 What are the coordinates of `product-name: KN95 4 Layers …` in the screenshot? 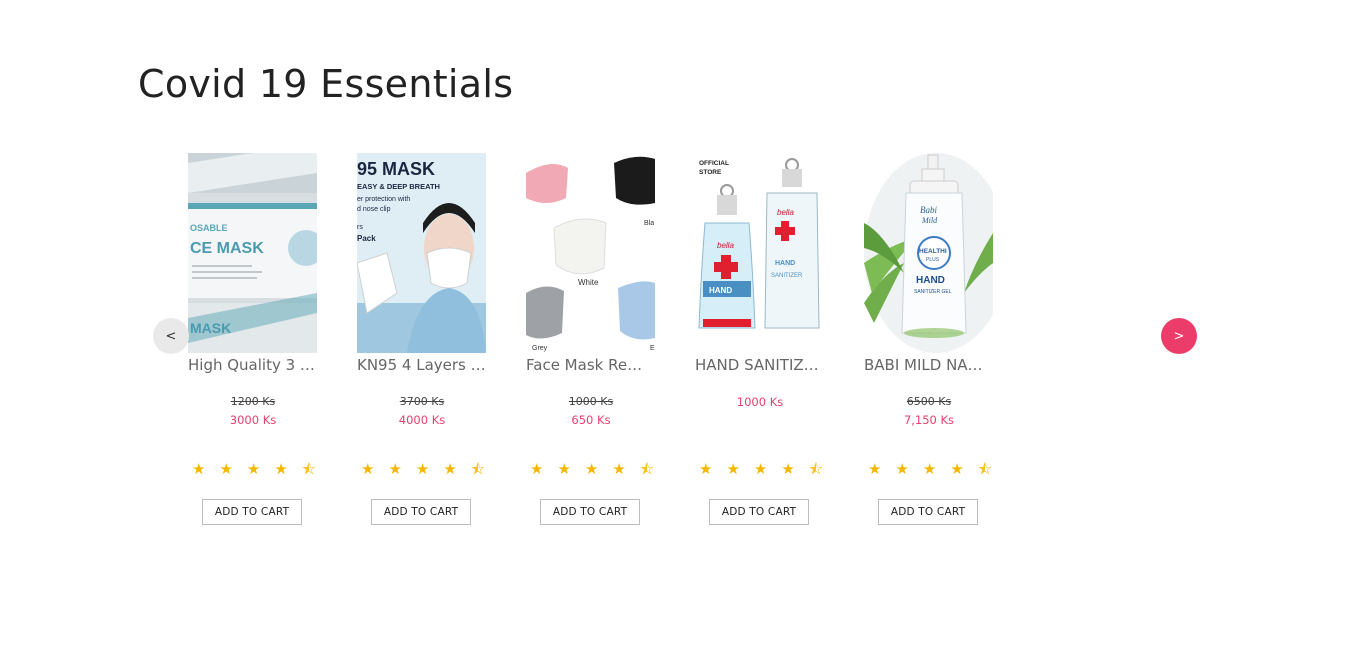 It's located at (422, 365).